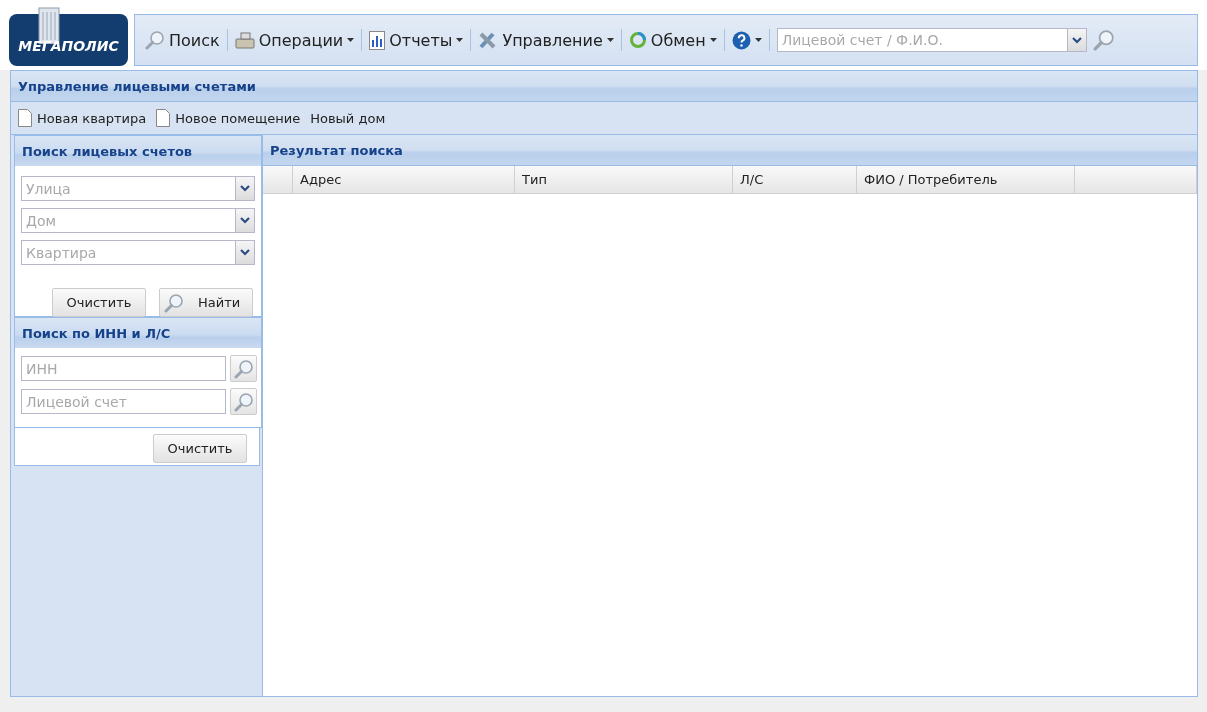 The height and width of the screenshot is (712, 1207). I want to click on menu-button: Операции, so click(294, 40).